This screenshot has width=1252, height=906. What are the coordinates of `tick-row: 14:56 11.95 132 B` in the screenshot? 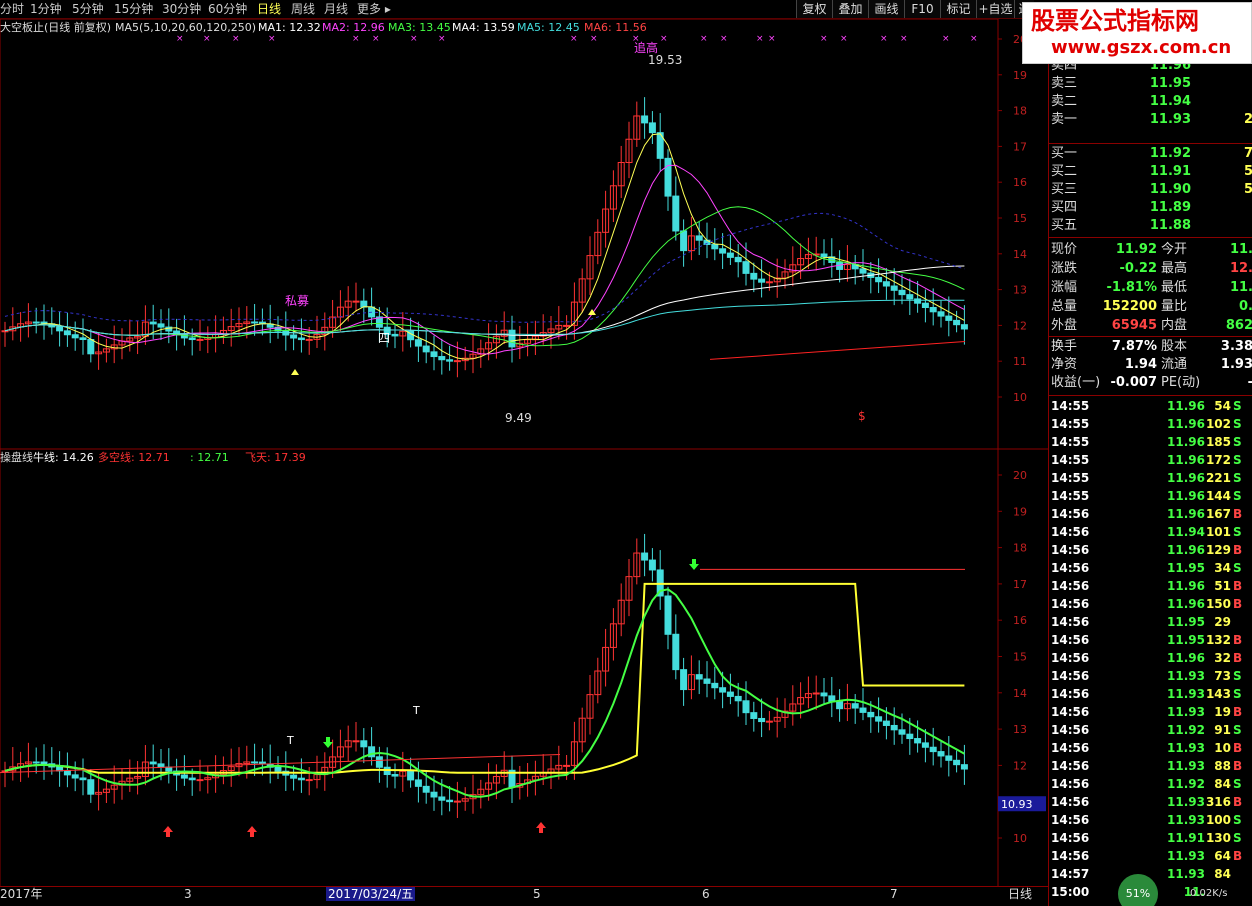 It's located at (1150, 640).